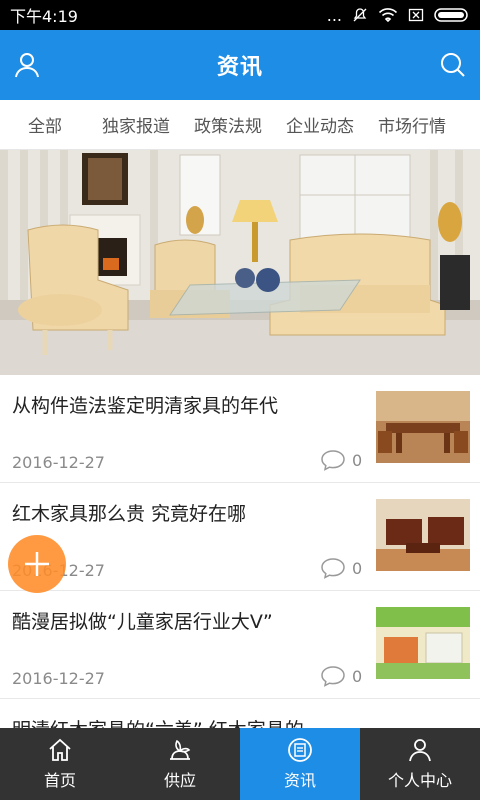 The image size is (480, 800). Describe the element at coordinates (416, 15) in the screenshot. I see `sim-off-icon` at that location.